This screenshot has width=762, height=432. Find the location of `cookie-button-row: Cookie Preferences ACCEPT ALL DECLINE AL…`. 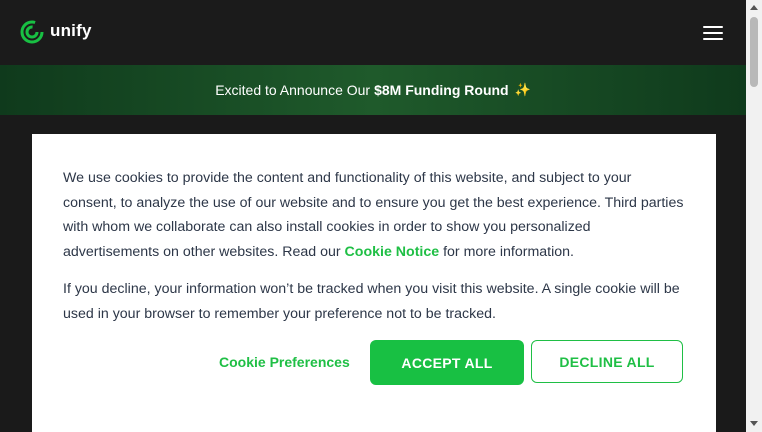

cookie-button-row: Cookie Preferences ACCEPT ALL DECLINE AL… is located at coordinates (374, 363).